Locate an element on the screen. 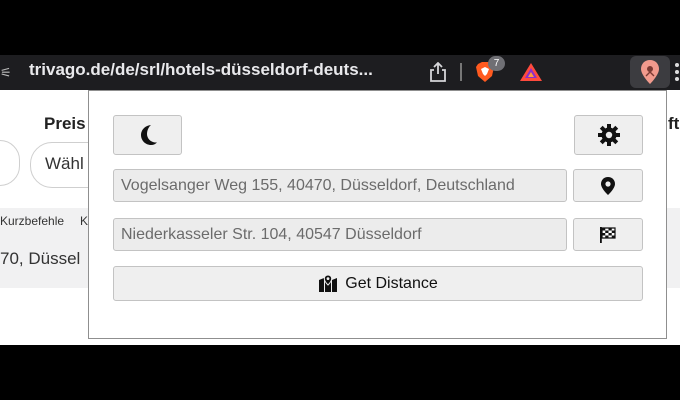  site-settings-icon: ⚟ is located at coordinates (5, 73).